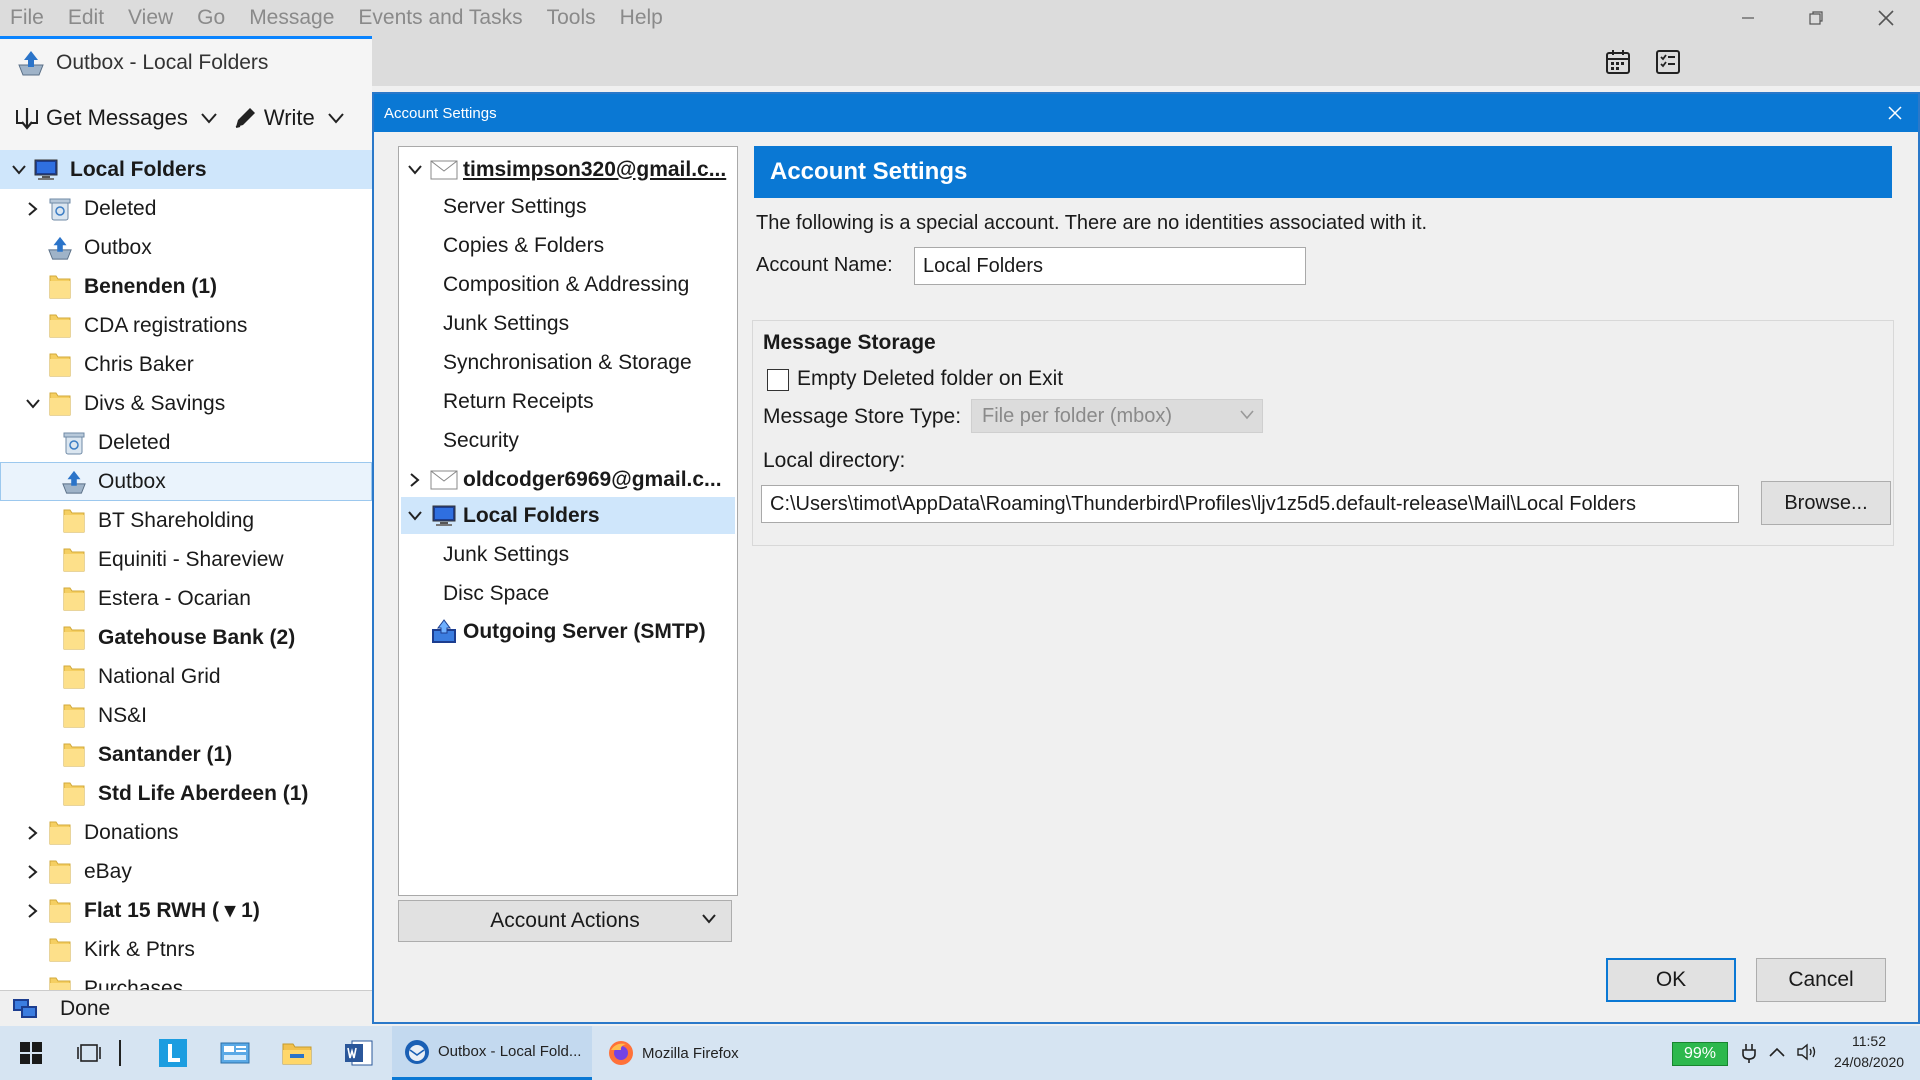 This screenshot has width=1920, height=1080. What do you see at coordinates (568, 362) in the screenshot?
I see `account-item-sync-storage: Synchronisation & Storage` at bounding box center [568, 362].